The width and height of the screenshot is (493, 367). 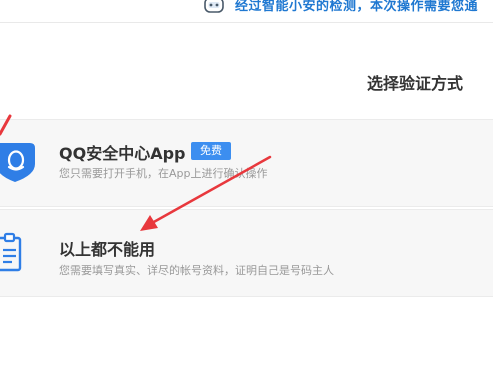 I want to click on option-description: 您需要填写真实、详尽的帐号资料，证明自己是号码主人, so click(x=196, y=270).